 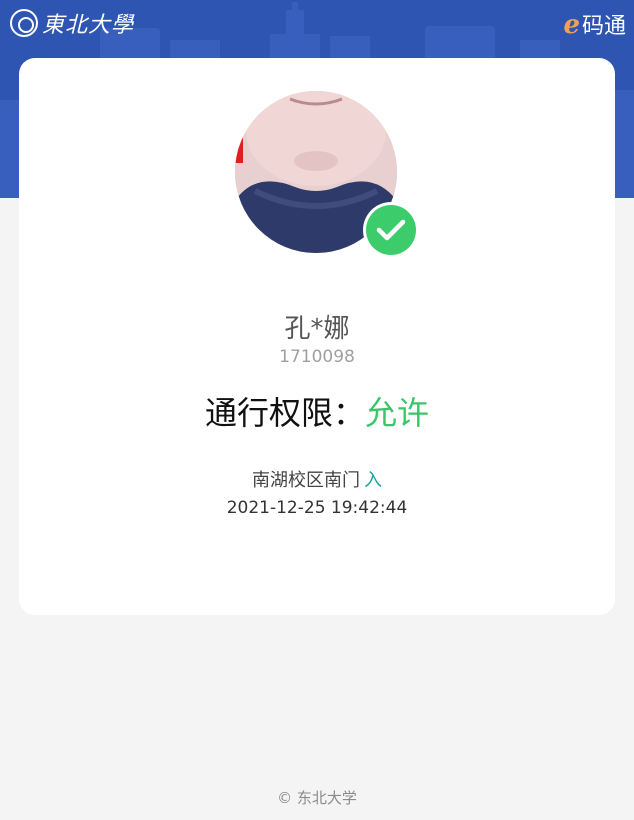 I want to click on permission-label: 通行权限：, so click(x=284, y=413).